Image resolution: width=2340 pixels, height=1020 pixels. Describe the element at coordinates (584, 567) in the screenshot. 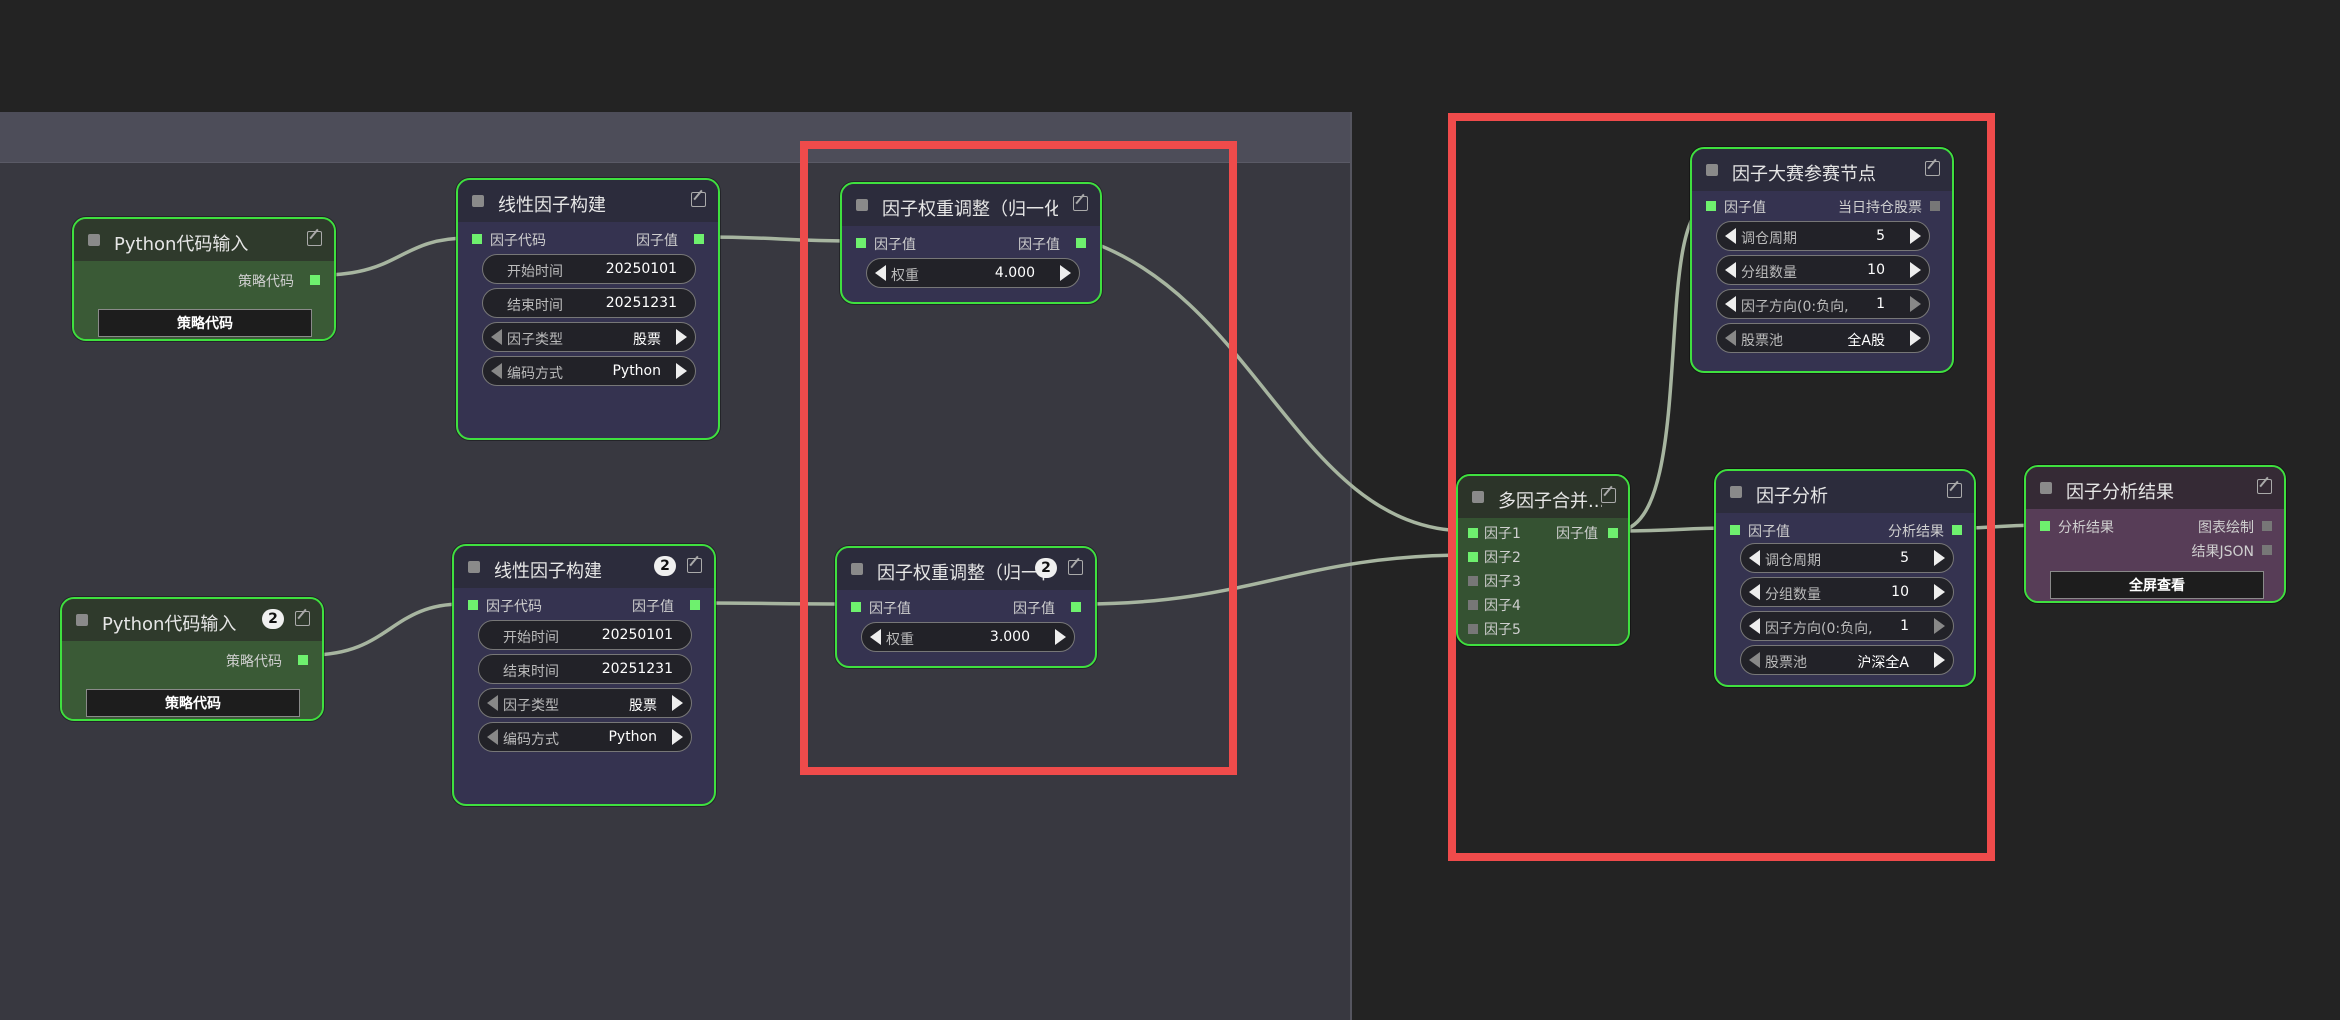

I see `node-header: 线性因子构建 2` at that location.